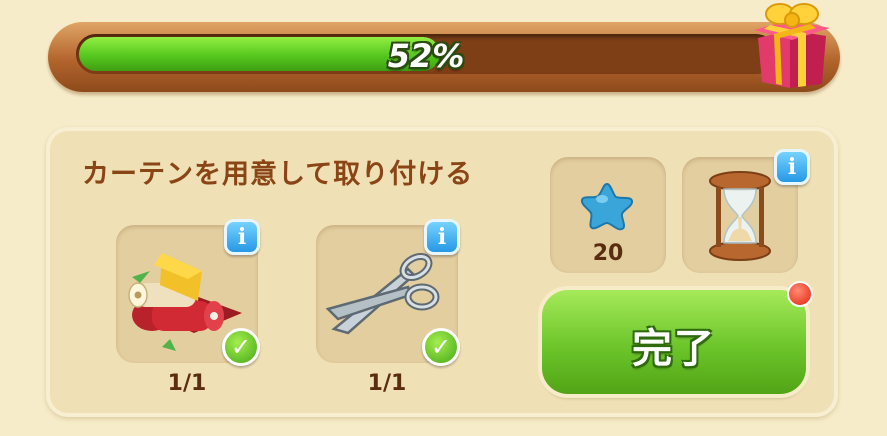 This screenshot has height=436, width=887. I want to click on task-title: カーテンを用意して取り付ける, so click(278, 174).